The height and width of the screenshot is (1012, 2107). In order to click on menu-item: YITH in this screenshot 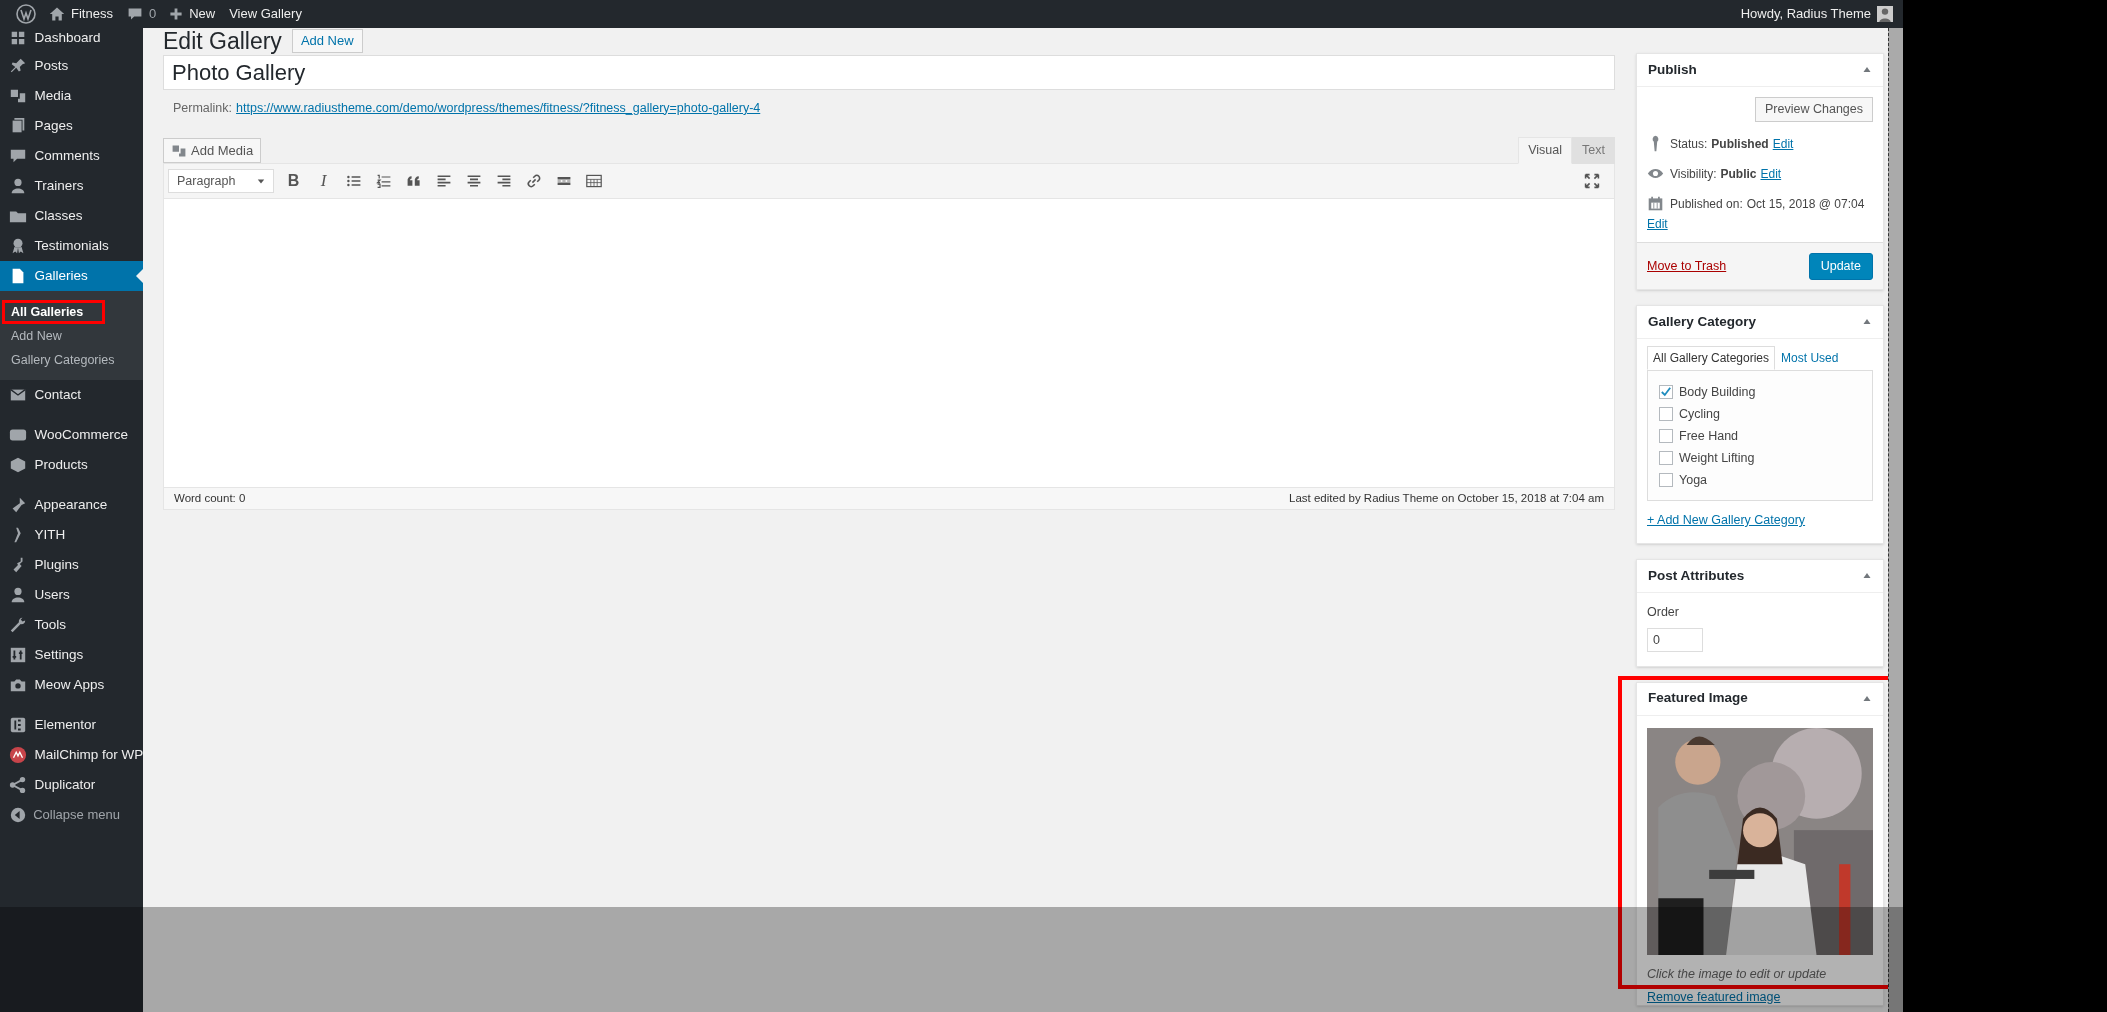, I will do `click(71, 535)`.